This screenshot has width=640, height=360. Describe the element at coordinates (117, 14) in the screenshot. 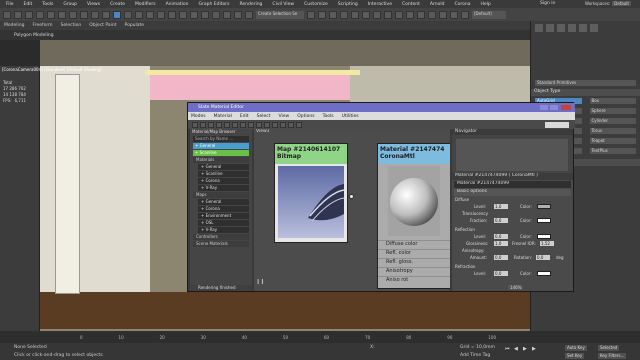

I see `move-icon` at that location.